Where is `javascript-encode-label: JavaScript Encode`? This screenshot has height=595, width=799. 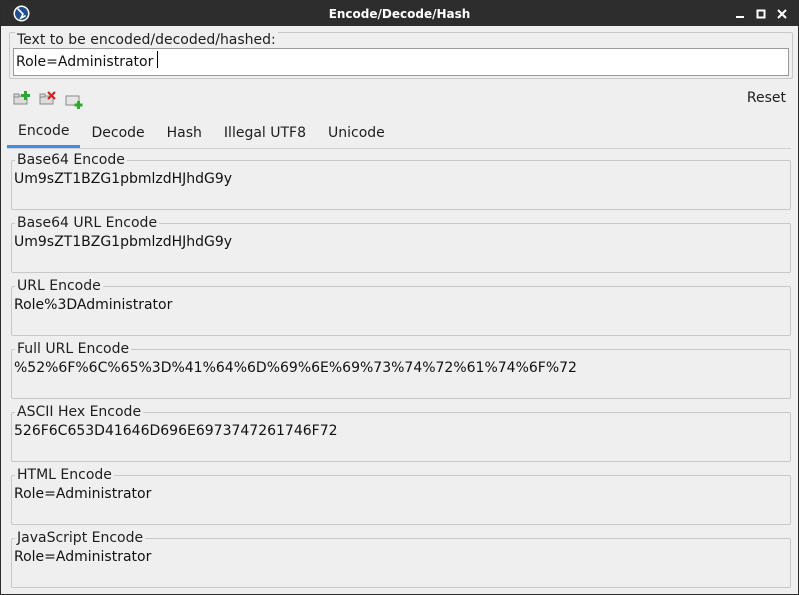 javascript-encode-label: JavaScript Encode is located at coordinates (80, 538).